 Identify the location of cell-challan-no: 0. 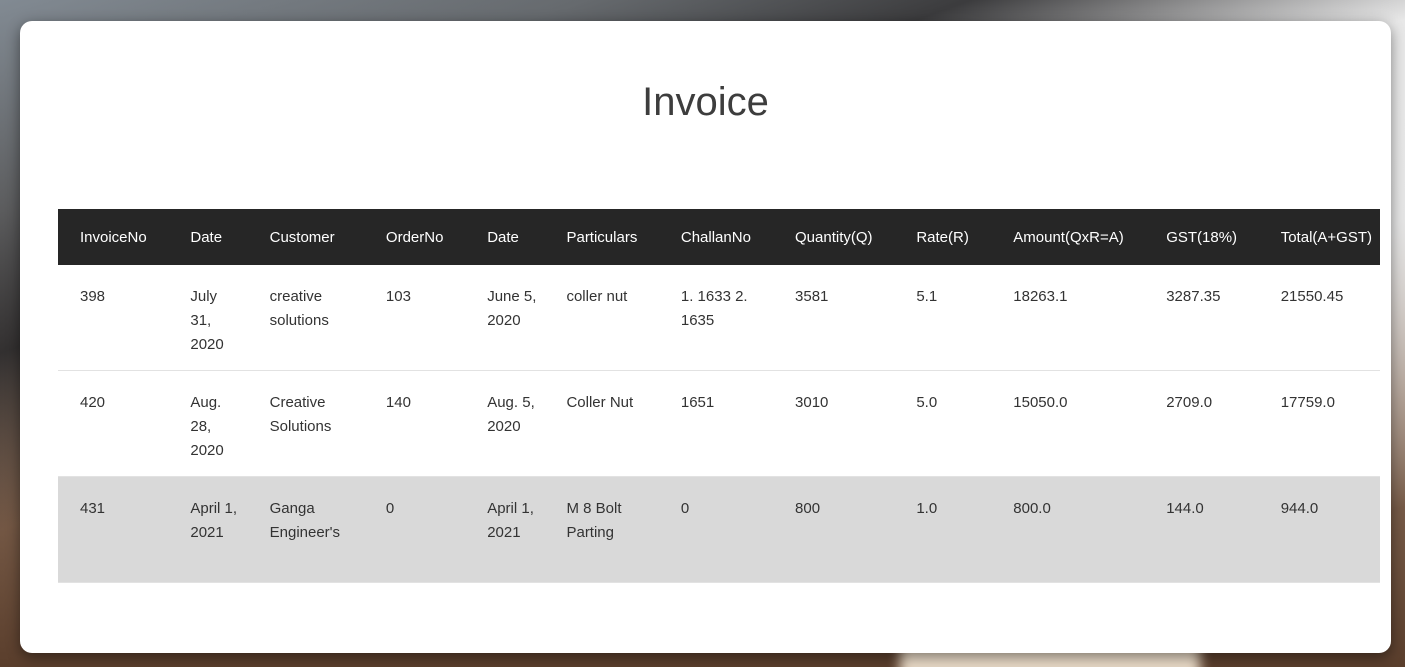
(685, 508).